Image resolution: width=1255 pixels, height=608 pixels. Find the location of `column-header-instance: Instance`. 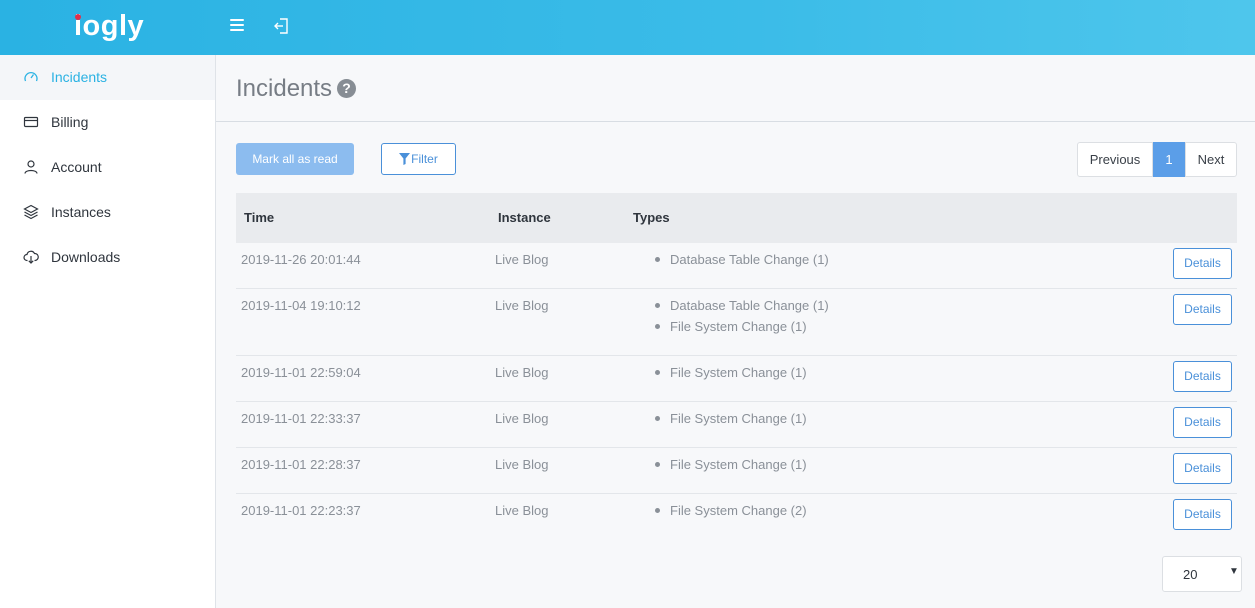

column-header-instance: Instance is located at coordinates (524, 217).